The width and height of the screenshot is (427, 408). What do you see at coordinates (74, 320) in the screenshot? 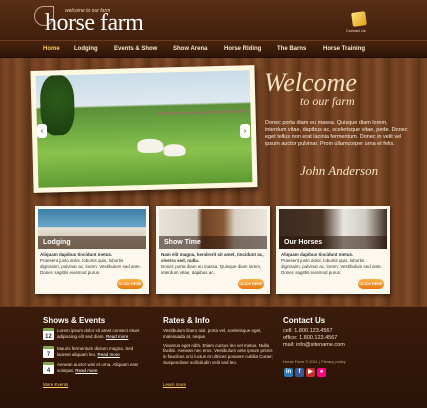
I see `events-title: Shows & Events` at bounding box center [74, 320].